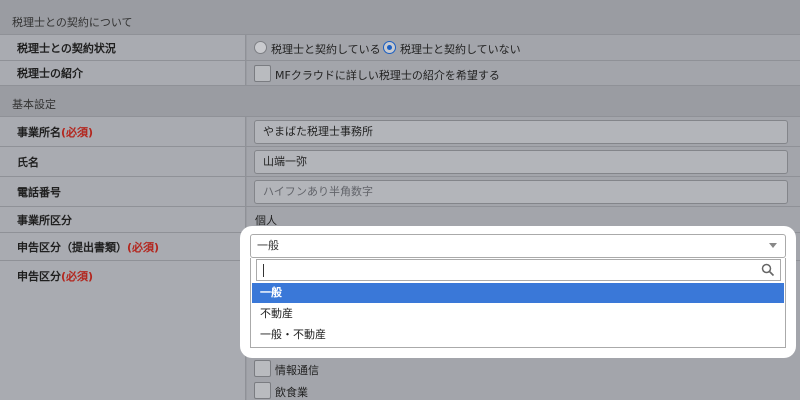 The width and height of the screenshot is (800, 400). I want to click on section-title-contract: 税理士との契約について, so click(72, 22).